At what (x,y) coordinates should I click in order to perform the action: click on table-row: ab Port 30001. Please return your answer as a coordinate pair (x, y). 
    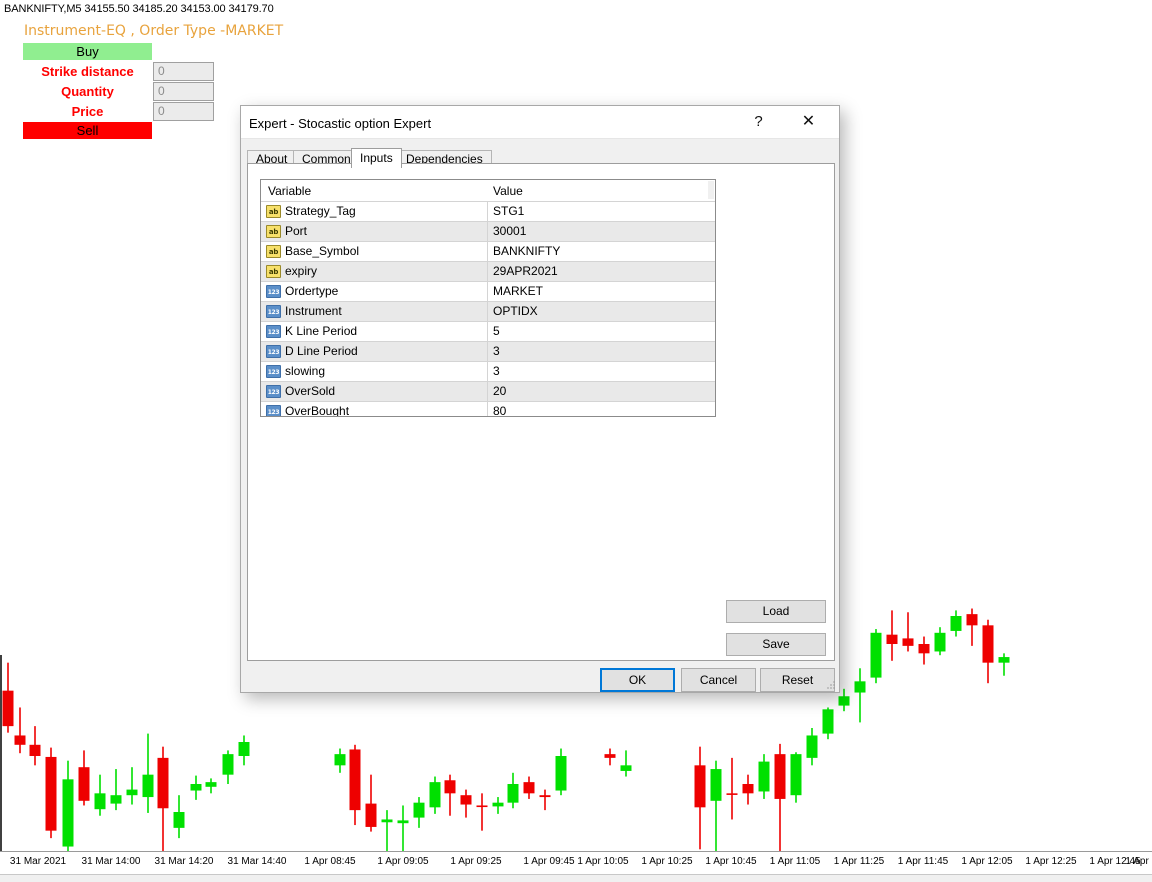
    Looking at the image, I should click on (488, 232).